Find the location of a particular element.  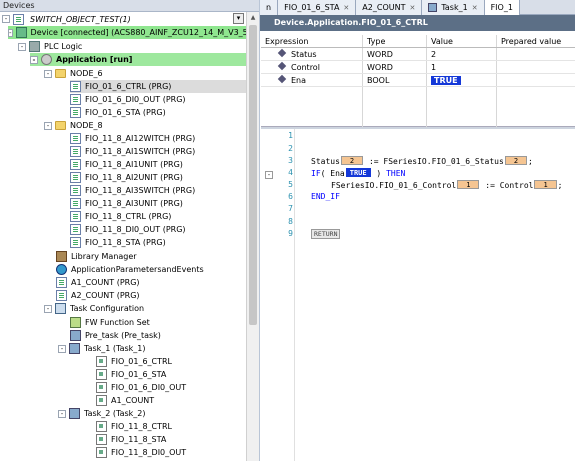

column-header-value: Value is located at coordinates (462, 41).